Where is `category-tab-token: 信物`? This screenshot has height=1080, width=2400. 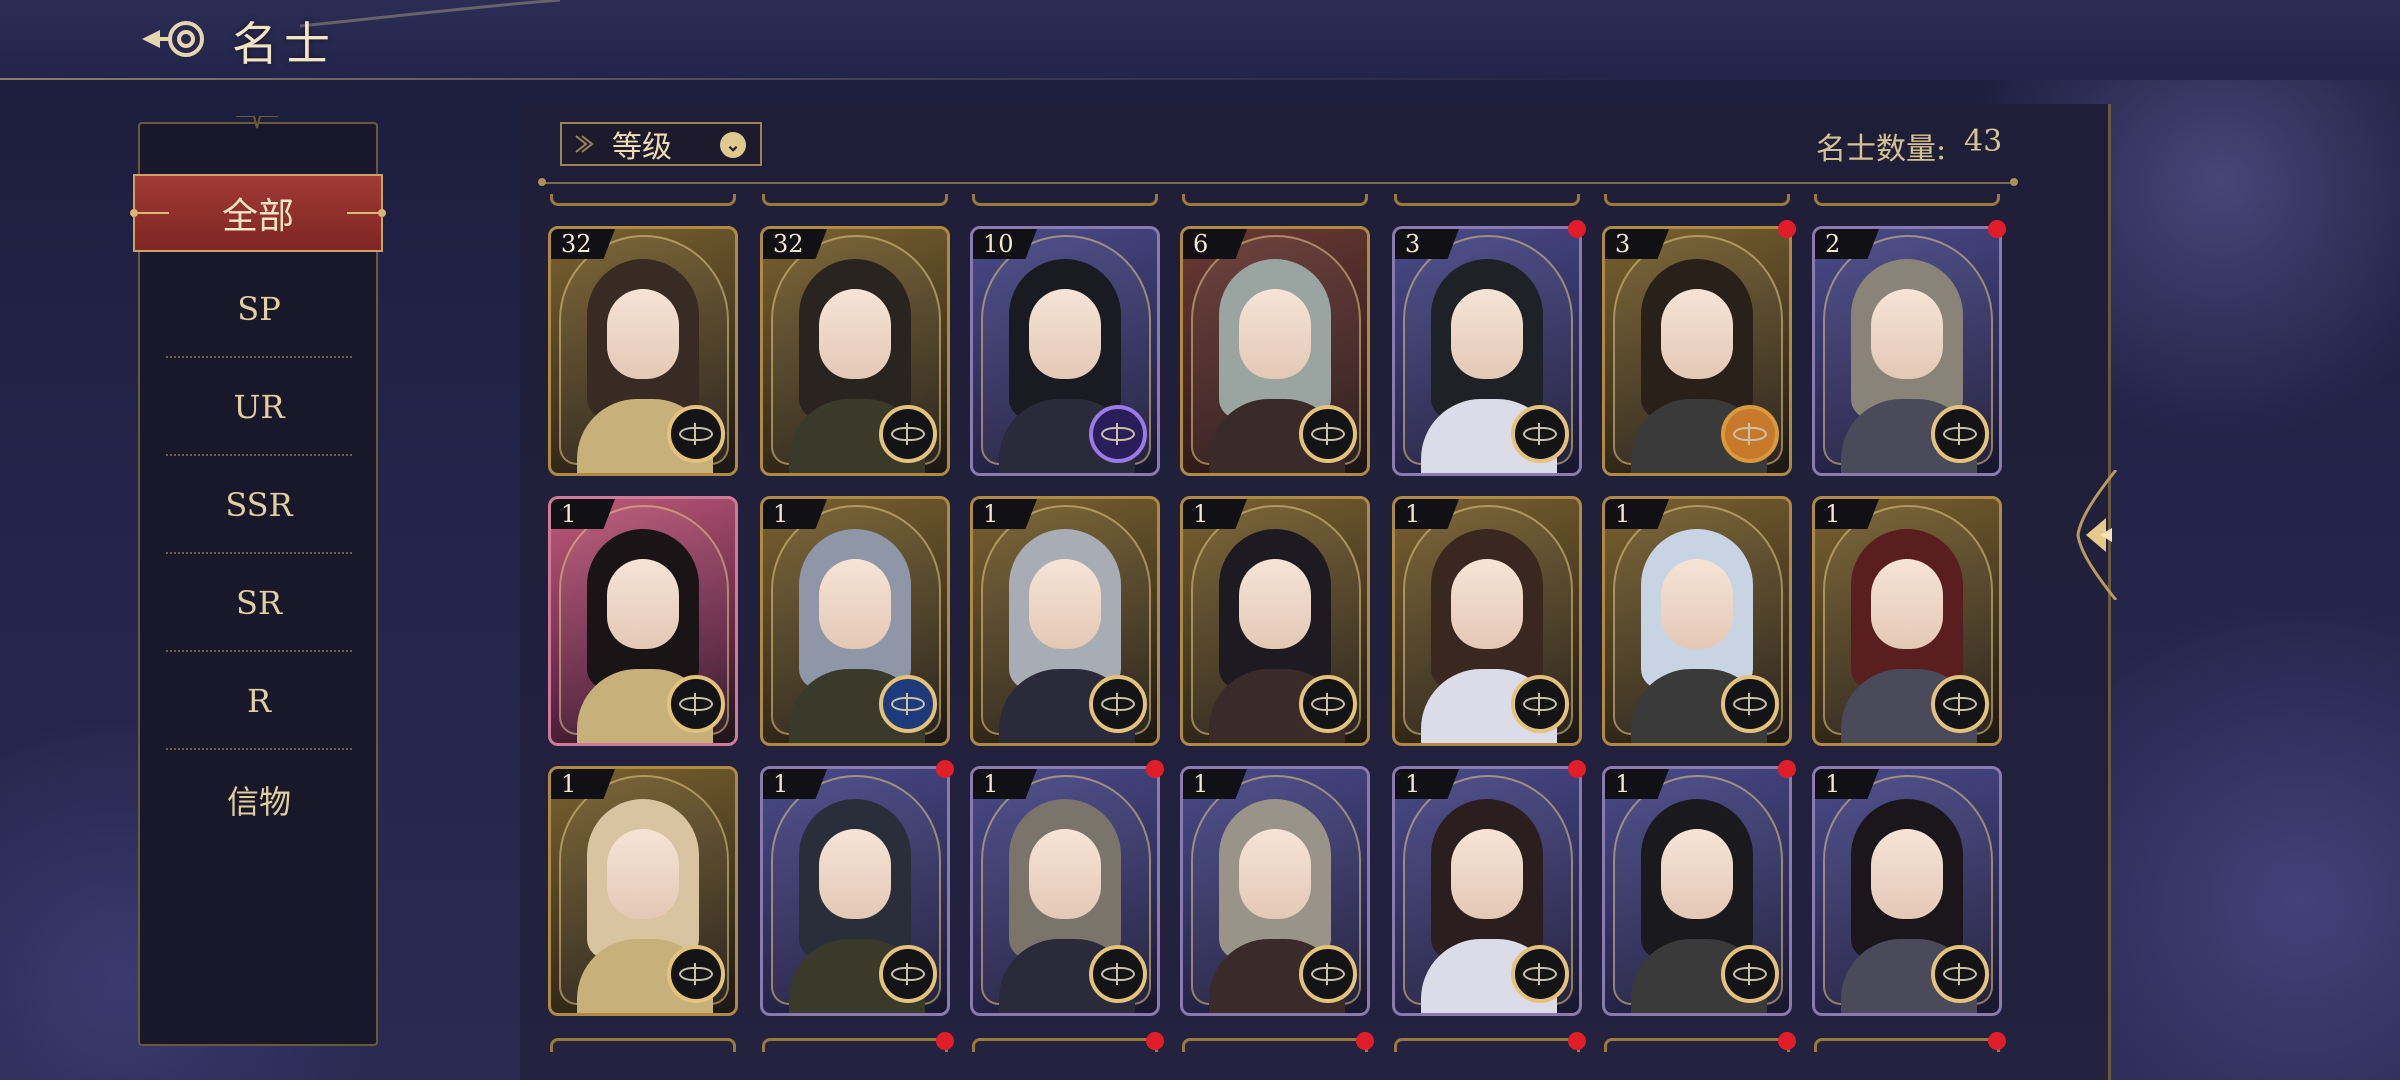 category-tab-token: 信物 is located at coordinates (259, 800).